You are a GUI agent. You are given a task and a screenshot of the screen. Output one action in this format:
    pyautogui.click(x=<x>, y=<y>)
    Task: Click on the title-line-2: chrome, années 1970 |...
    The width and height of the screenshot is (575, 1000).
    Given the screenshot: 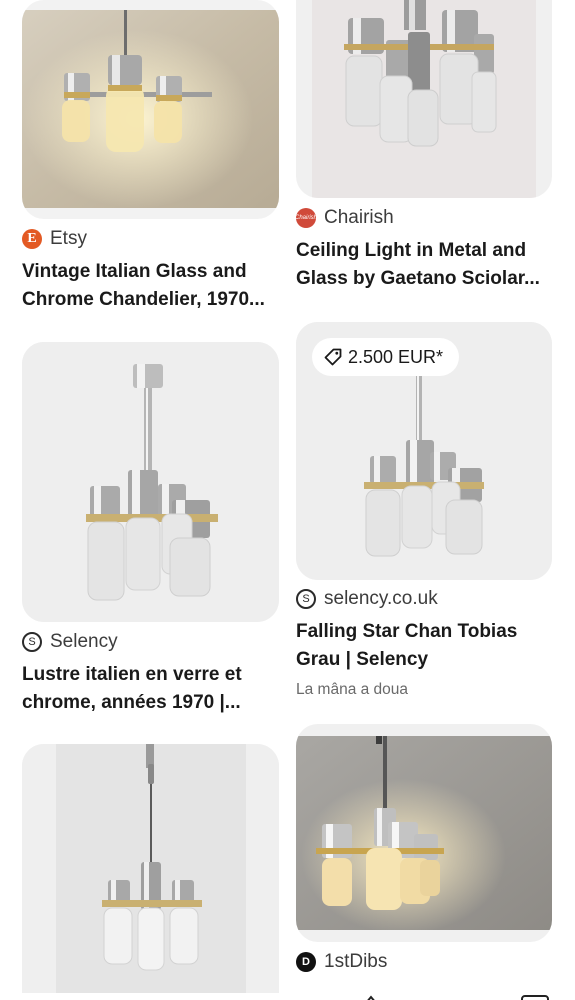 What is the action you would take?
    pyautogui.click(x=131, y=702)
    